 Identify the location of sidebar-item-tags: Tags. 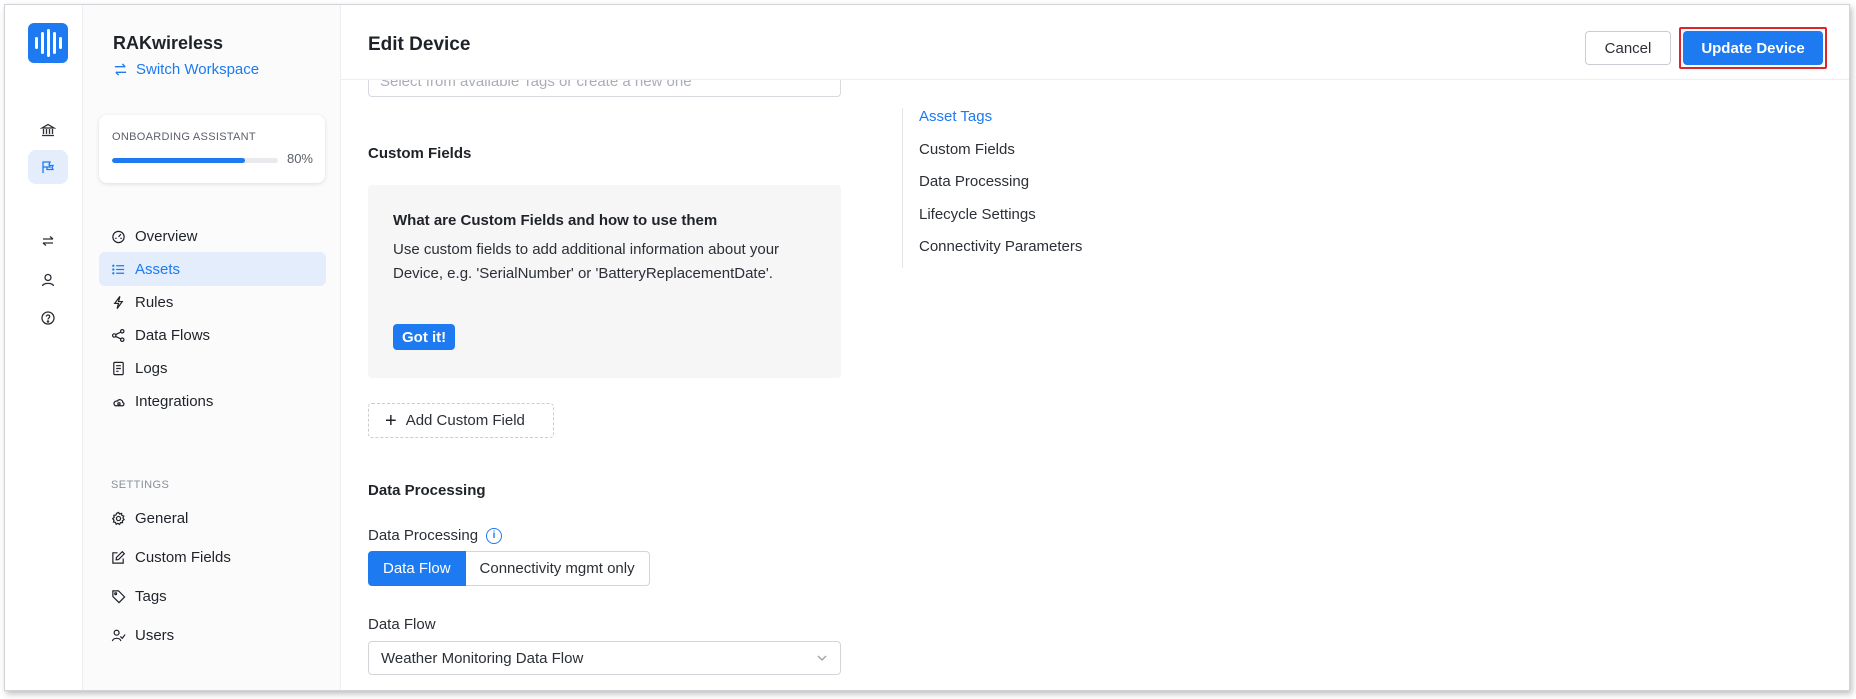
(212, 596).